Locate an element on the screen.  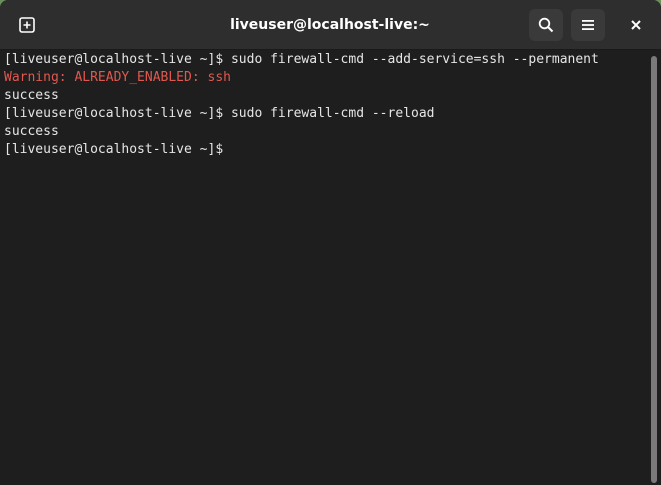
search-icon is located at coordinates (546, 25).